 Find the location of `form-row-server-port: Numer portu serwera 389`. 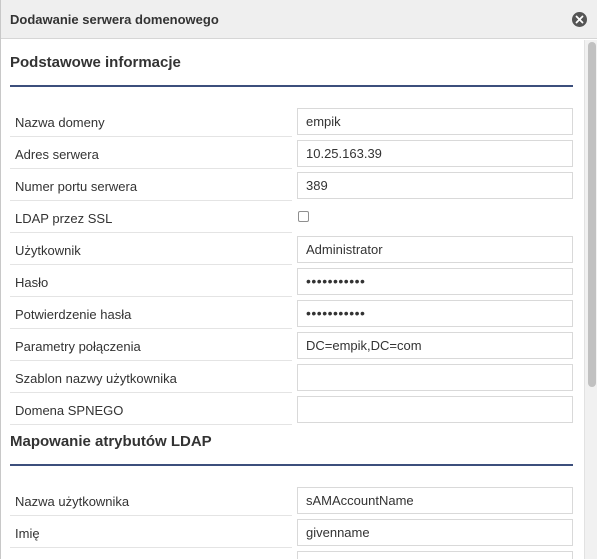

form-row-server-port: Numer portu serwera 389 is located at coordinates (291, 188).